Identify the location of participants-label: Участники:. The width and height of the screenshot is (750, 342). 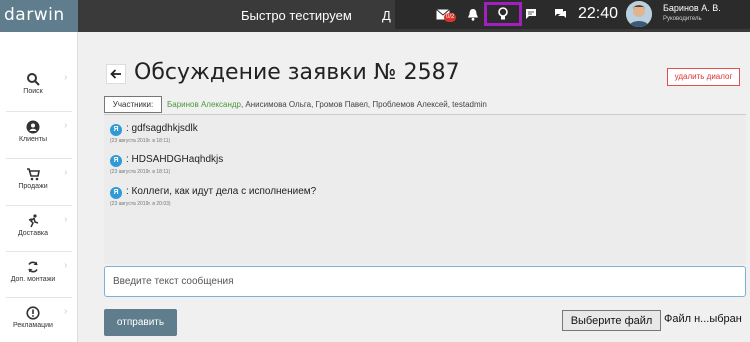
(133, 104).